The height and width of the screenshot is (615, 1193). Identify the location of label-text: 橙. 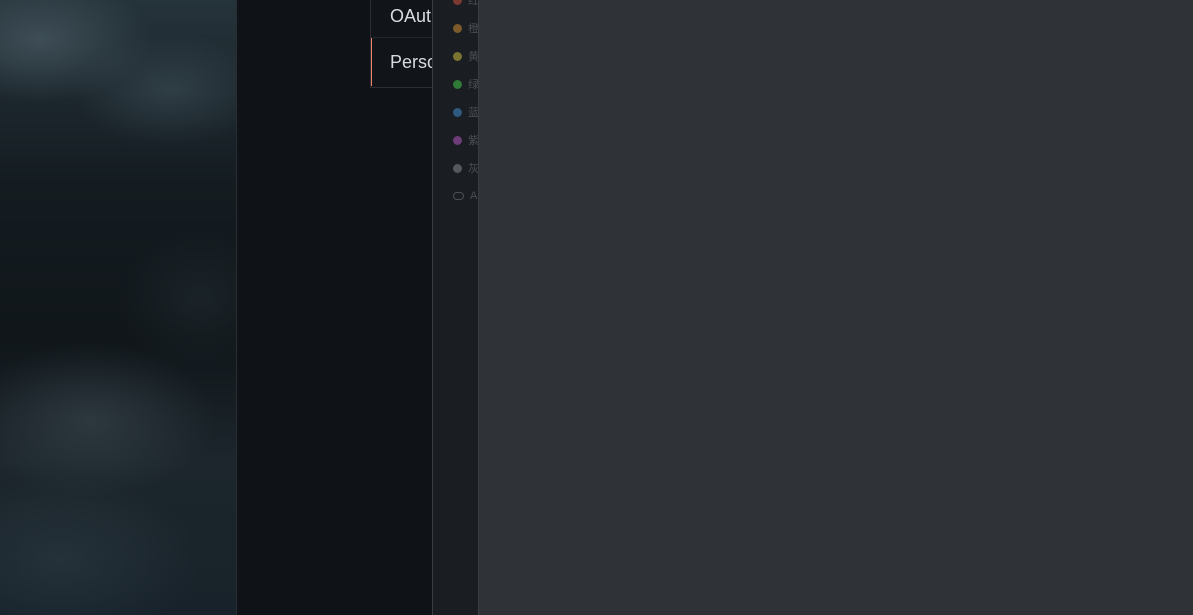
(473, 29).